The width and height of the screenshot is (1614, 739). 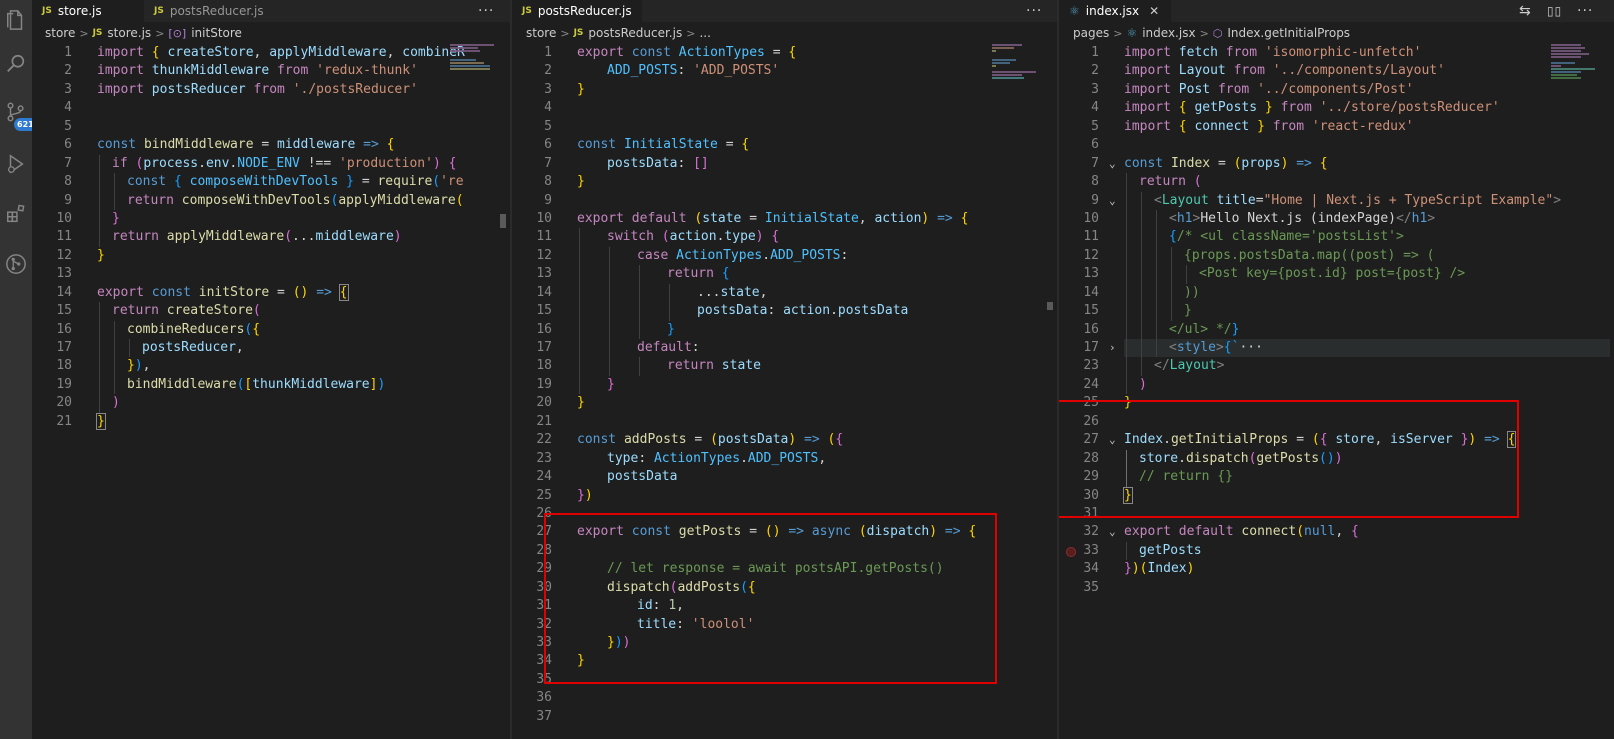 I want to click on chevron-right-icon: >, so click(x=1118, y=33).